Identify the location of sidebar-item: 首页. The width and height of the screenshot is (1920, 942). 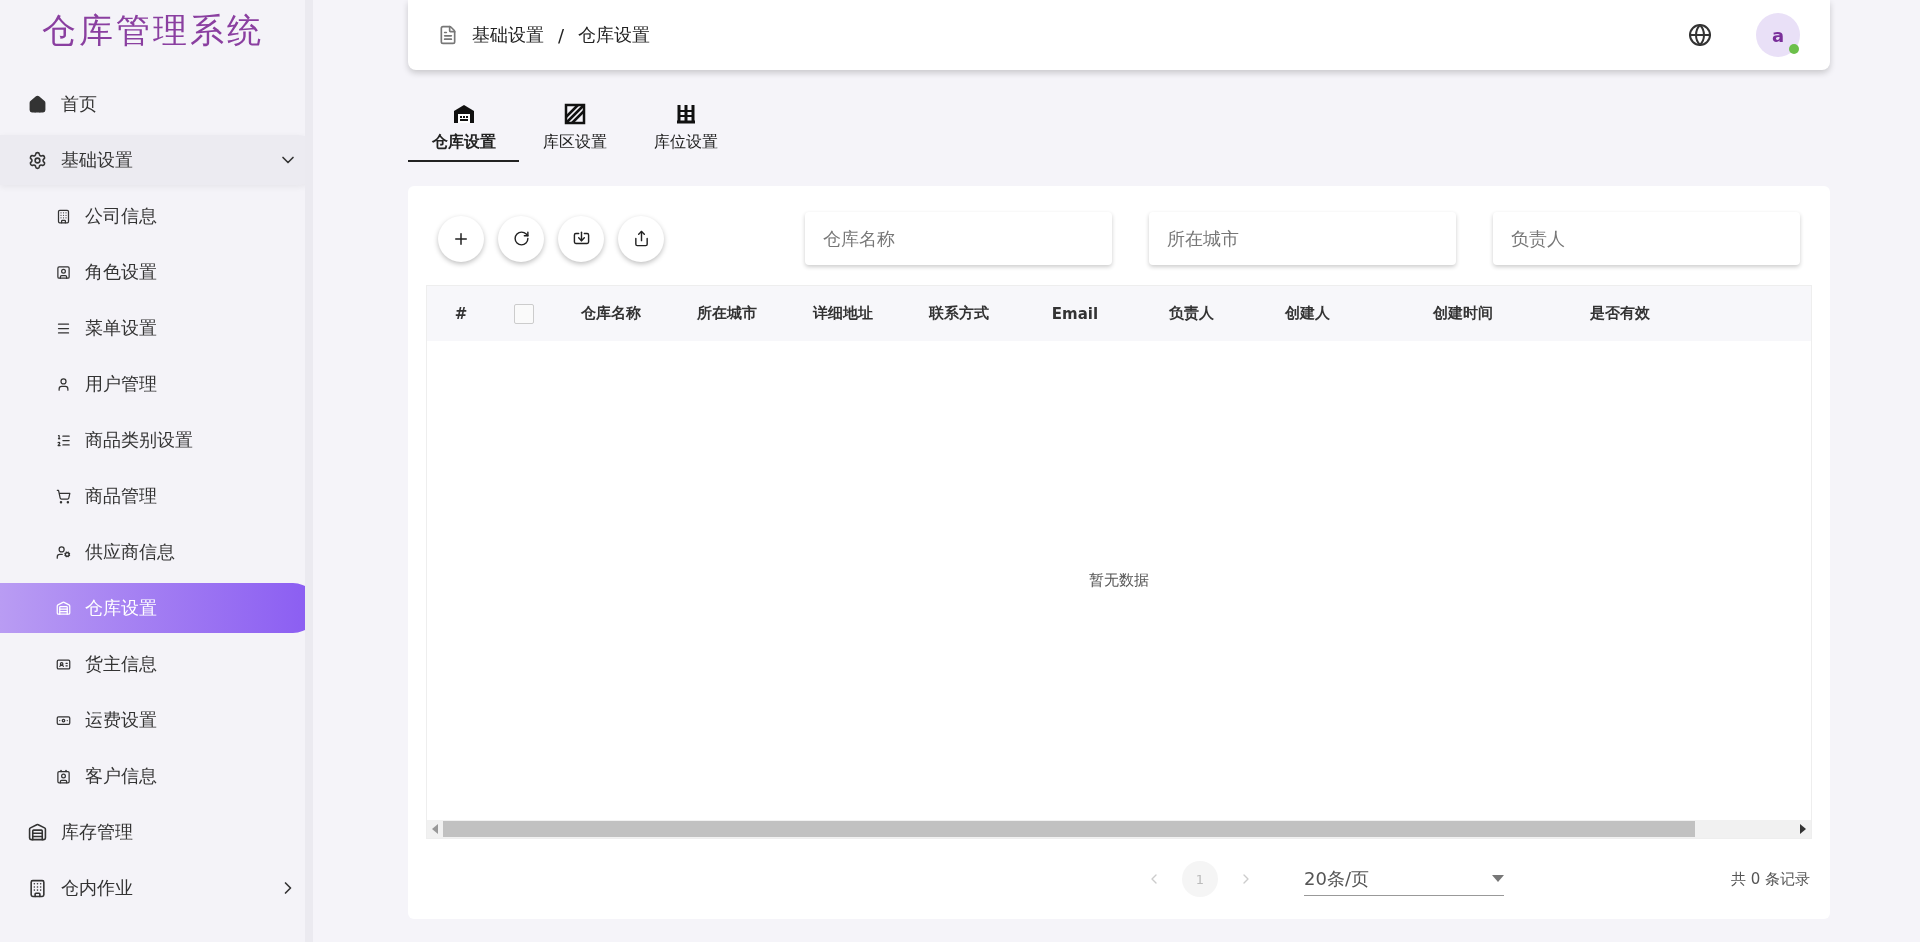
(152, 104).